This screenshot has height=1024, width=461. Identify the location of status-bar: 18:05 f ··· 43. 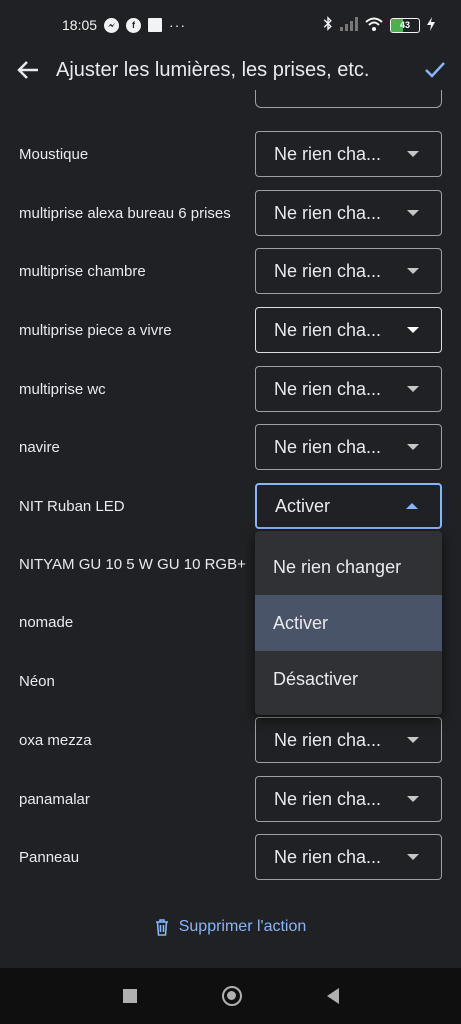
(230, 25).